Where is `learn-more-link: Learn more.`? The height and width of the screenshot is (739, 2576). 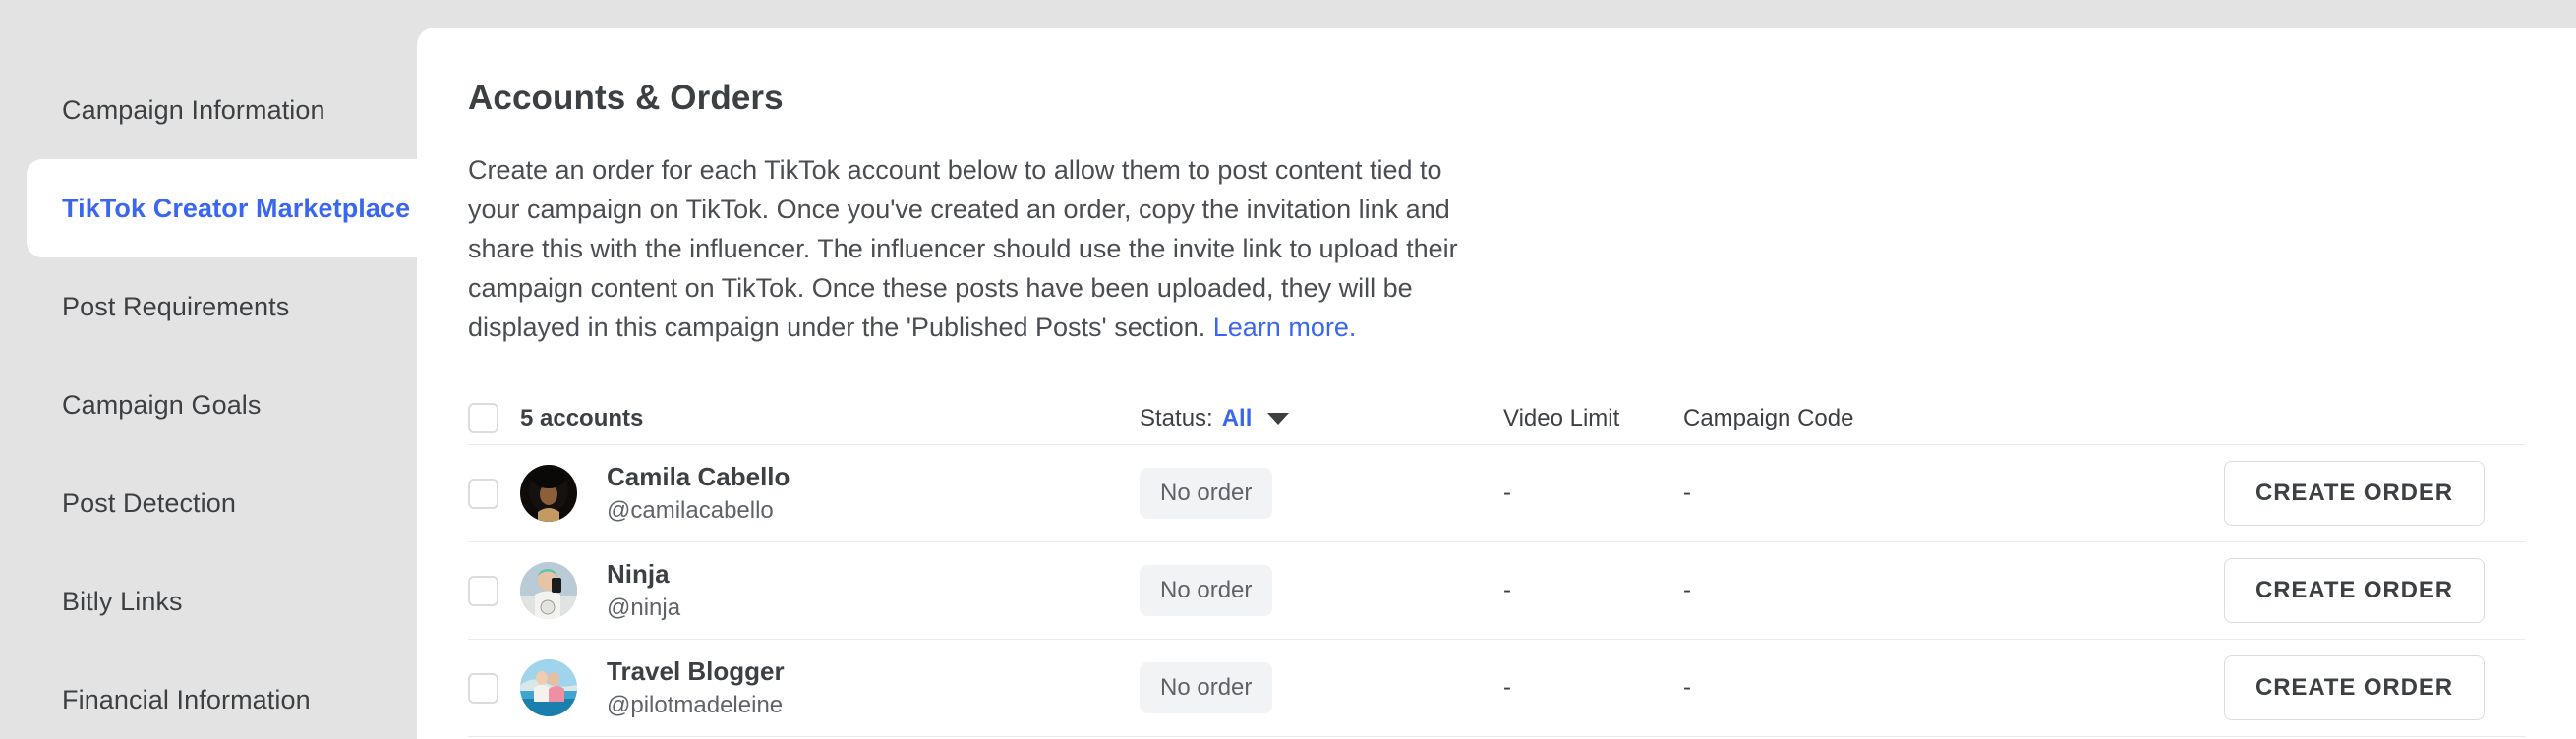
learn-more-link: Learn more. is located at coordinates (1285, 327).